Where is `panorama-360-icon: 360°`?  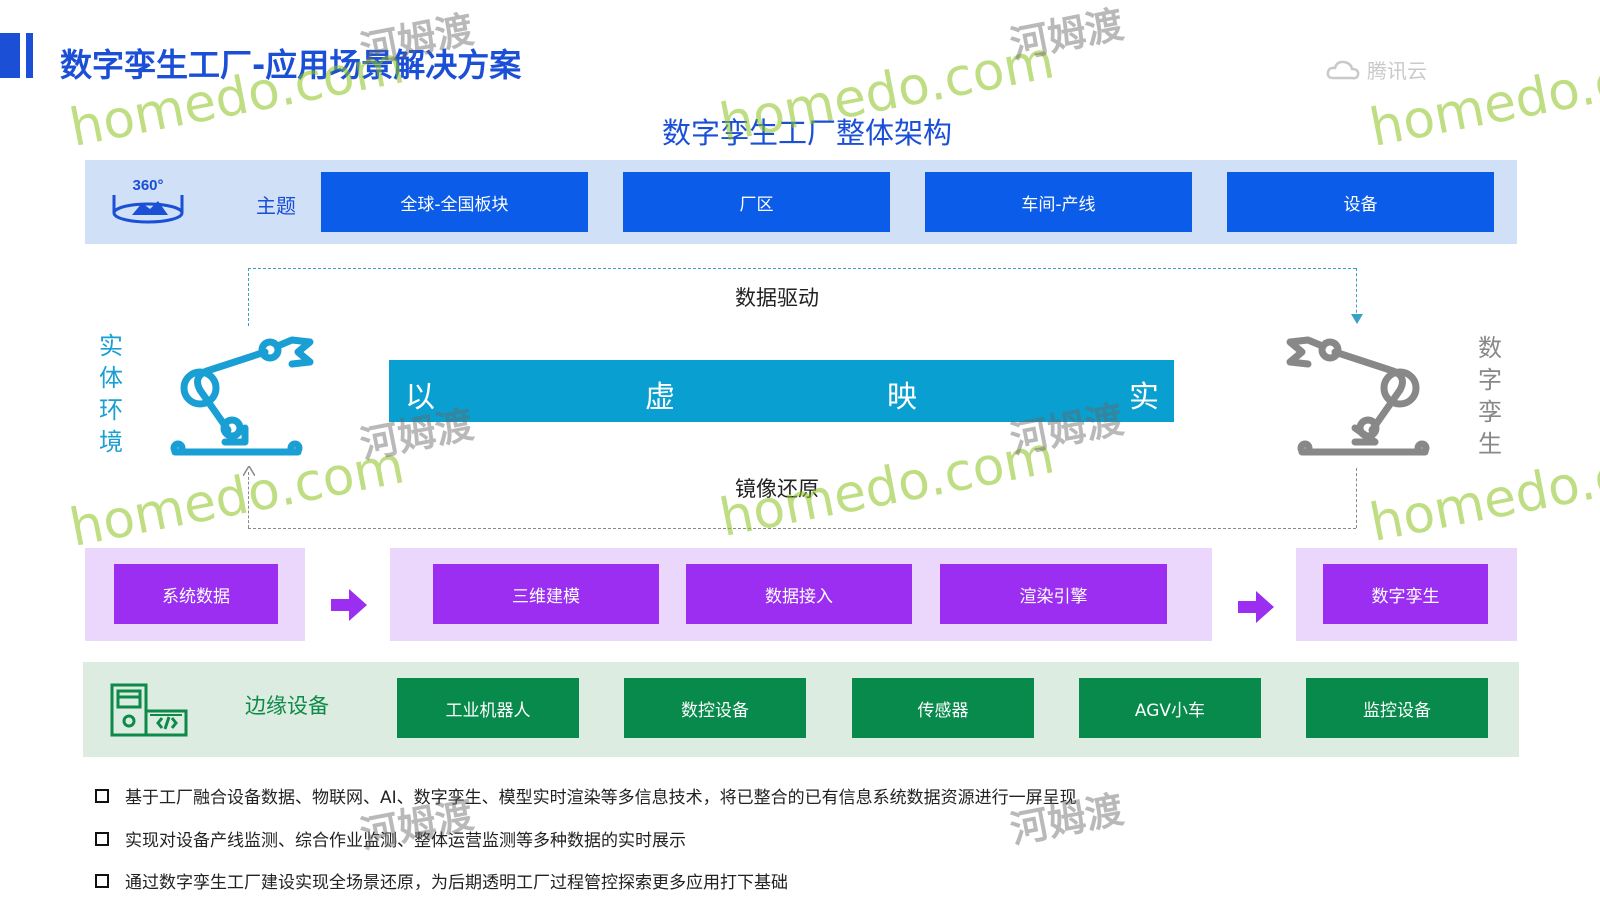
panorama-360-icon: 360° is located at coordinates (148, 201).